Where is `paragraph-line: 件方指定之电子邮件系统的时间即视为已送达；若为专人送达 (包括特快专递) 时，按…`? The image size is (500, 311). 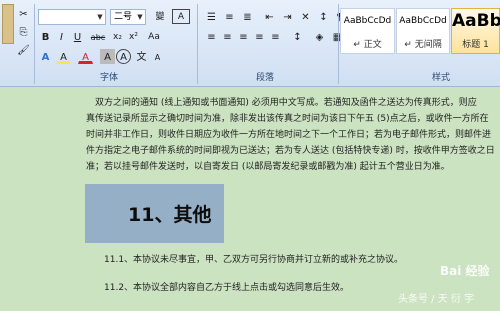
paragraph-line: 件方指定之电子邮件系统的时间即视为已送达；若为专人送达 (包括特快专递) 时，按… is located at coordinates (290, 151).